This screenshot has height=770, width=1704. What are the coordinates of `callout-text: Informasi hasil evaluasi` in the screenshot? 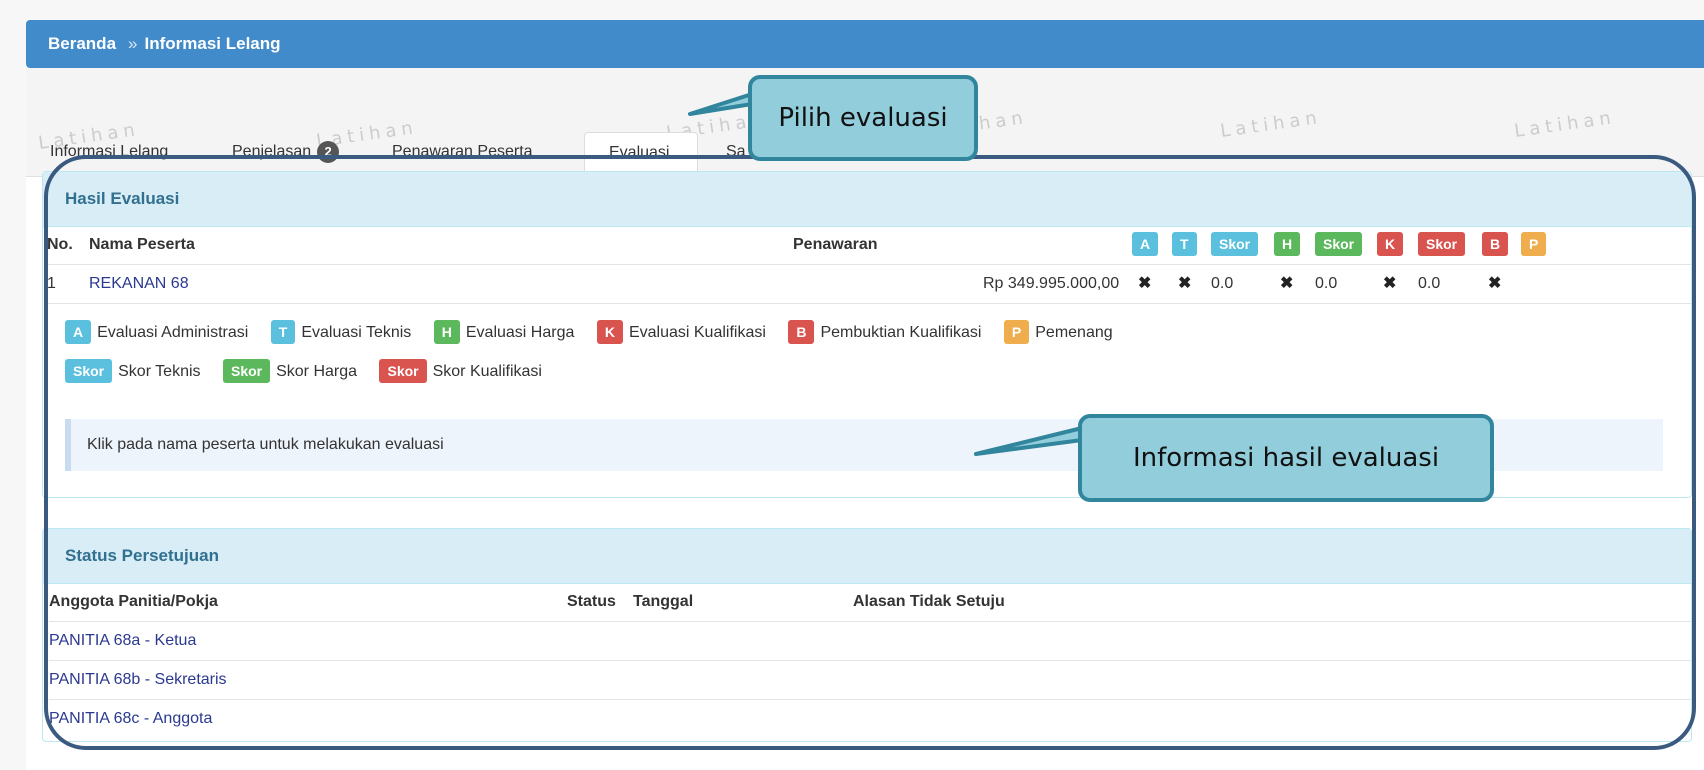 It's located at (1286, 458).